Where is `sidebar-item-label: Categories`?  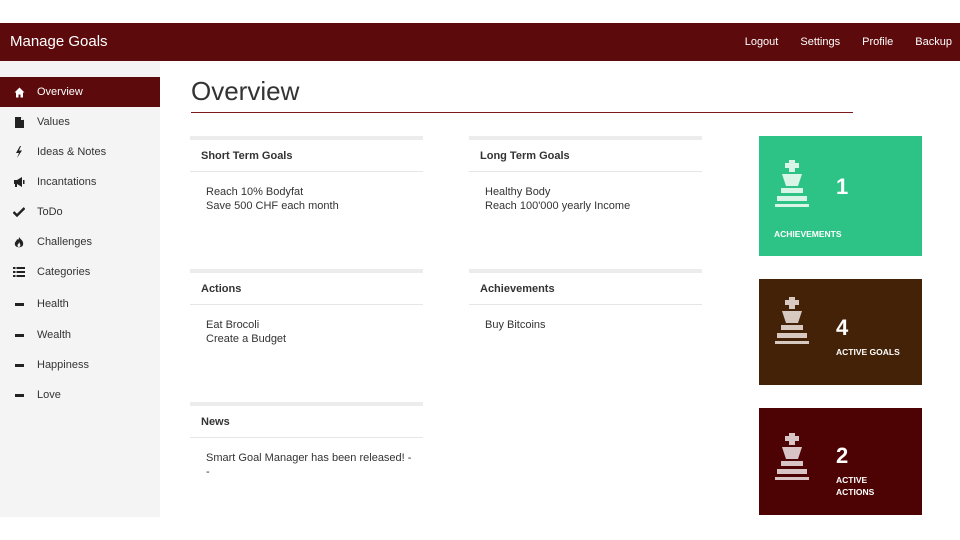 sidebar-item-label: Categories is located at coordinates (64, 272).